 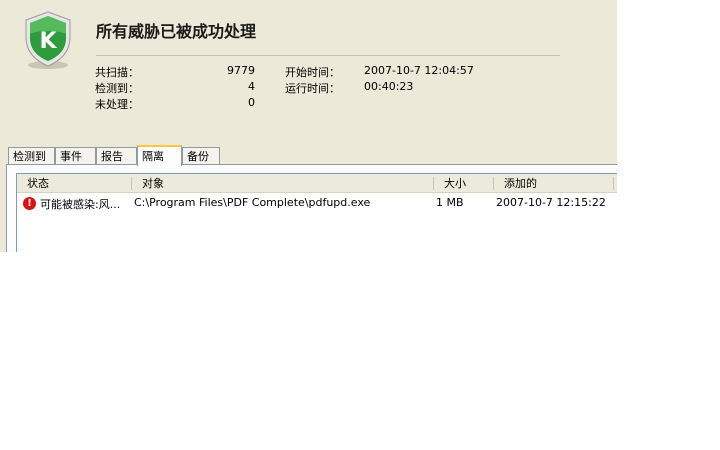 What do you see at coordinates (251, 86) in the screenshot?
I see `detected-value: 4` at bounding box center [251, 86].